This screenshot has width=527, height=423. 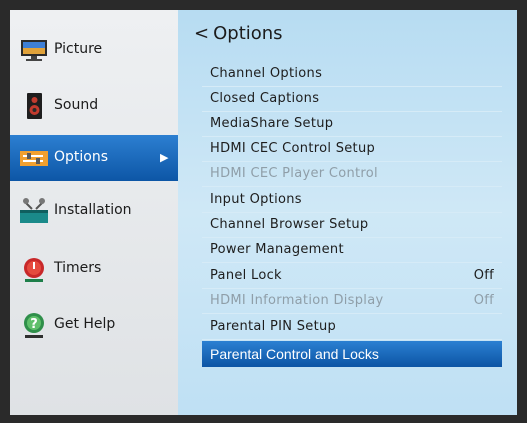 What do you see at coordinates (352, 327) in the screenshot?
I see `menu-item-parental-pin-setup: Parental PIN Setup` at bounding box center [352, 327].